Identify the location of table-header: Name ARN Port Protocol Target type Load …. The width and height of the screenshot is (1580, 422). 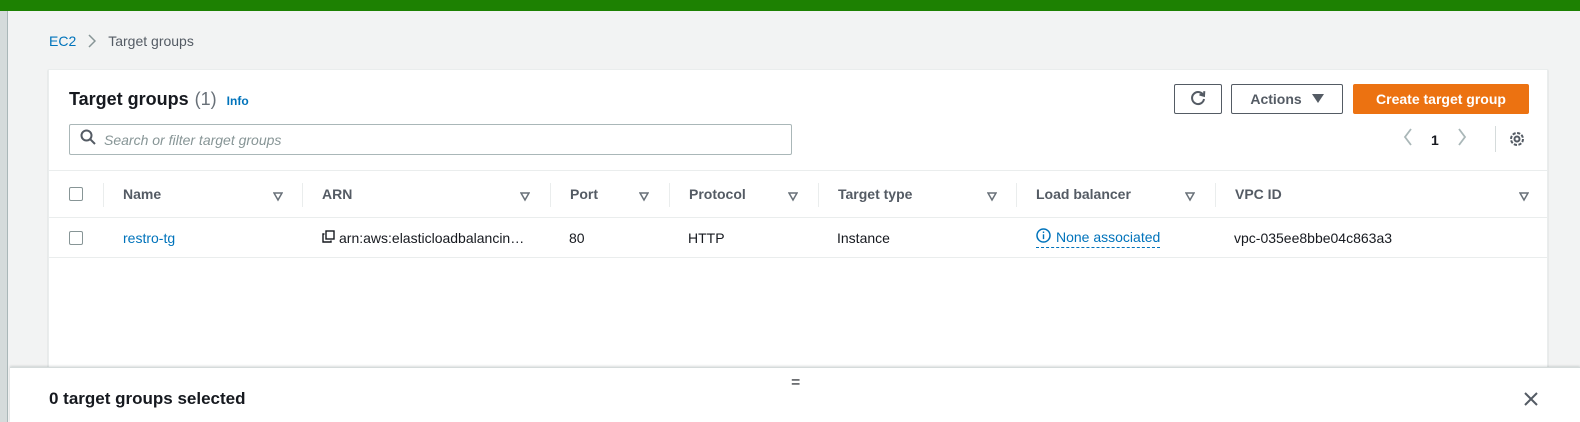
(798, 194).